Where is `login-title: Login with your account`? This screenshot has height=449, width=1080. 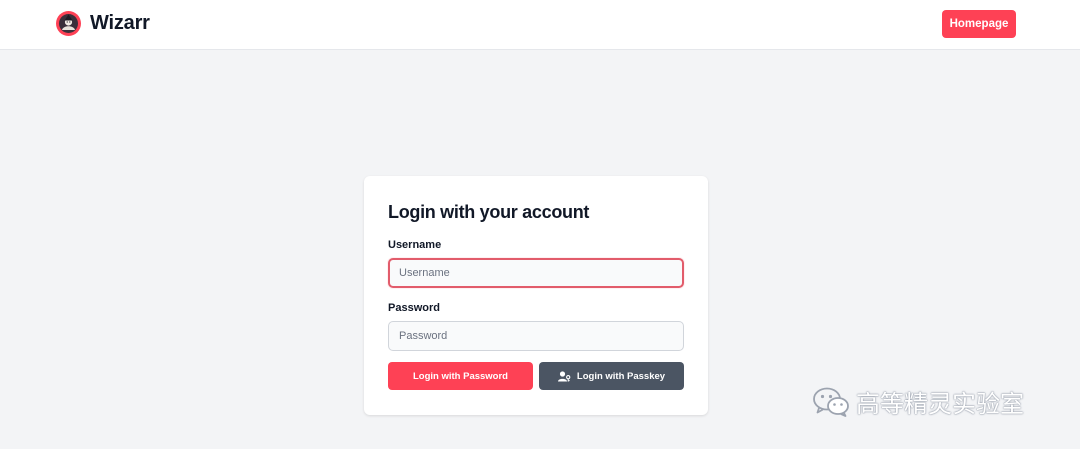 login-title: Login with your account is located at coordinates (489, 212).